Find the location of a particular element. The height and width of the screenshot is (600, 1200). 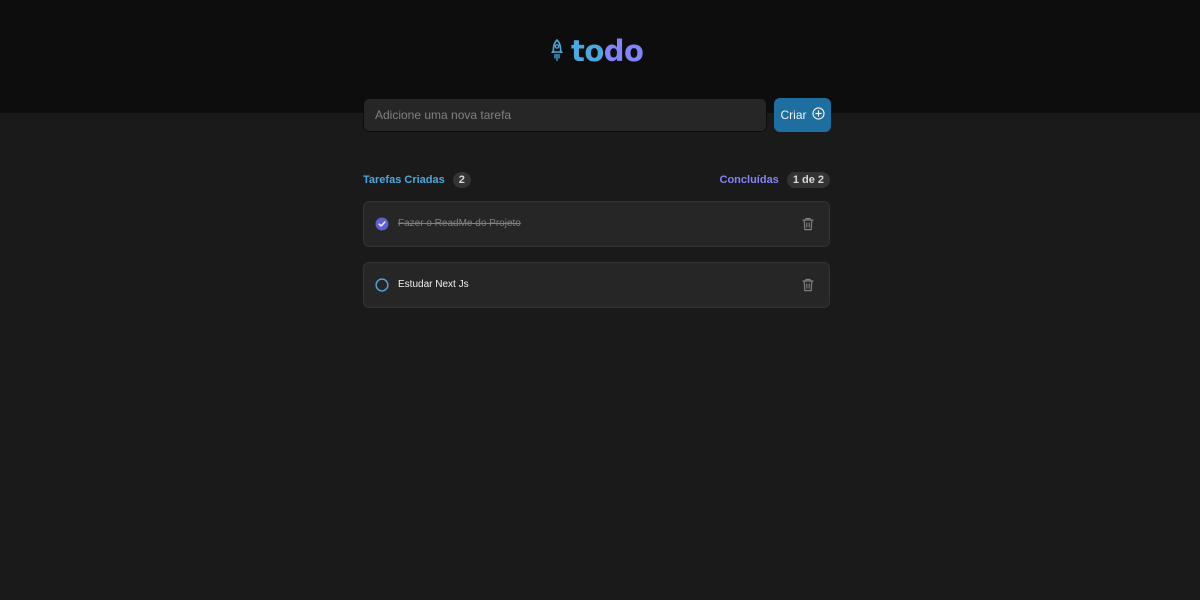

logo-text: to do is located at coordinates (607, 51).